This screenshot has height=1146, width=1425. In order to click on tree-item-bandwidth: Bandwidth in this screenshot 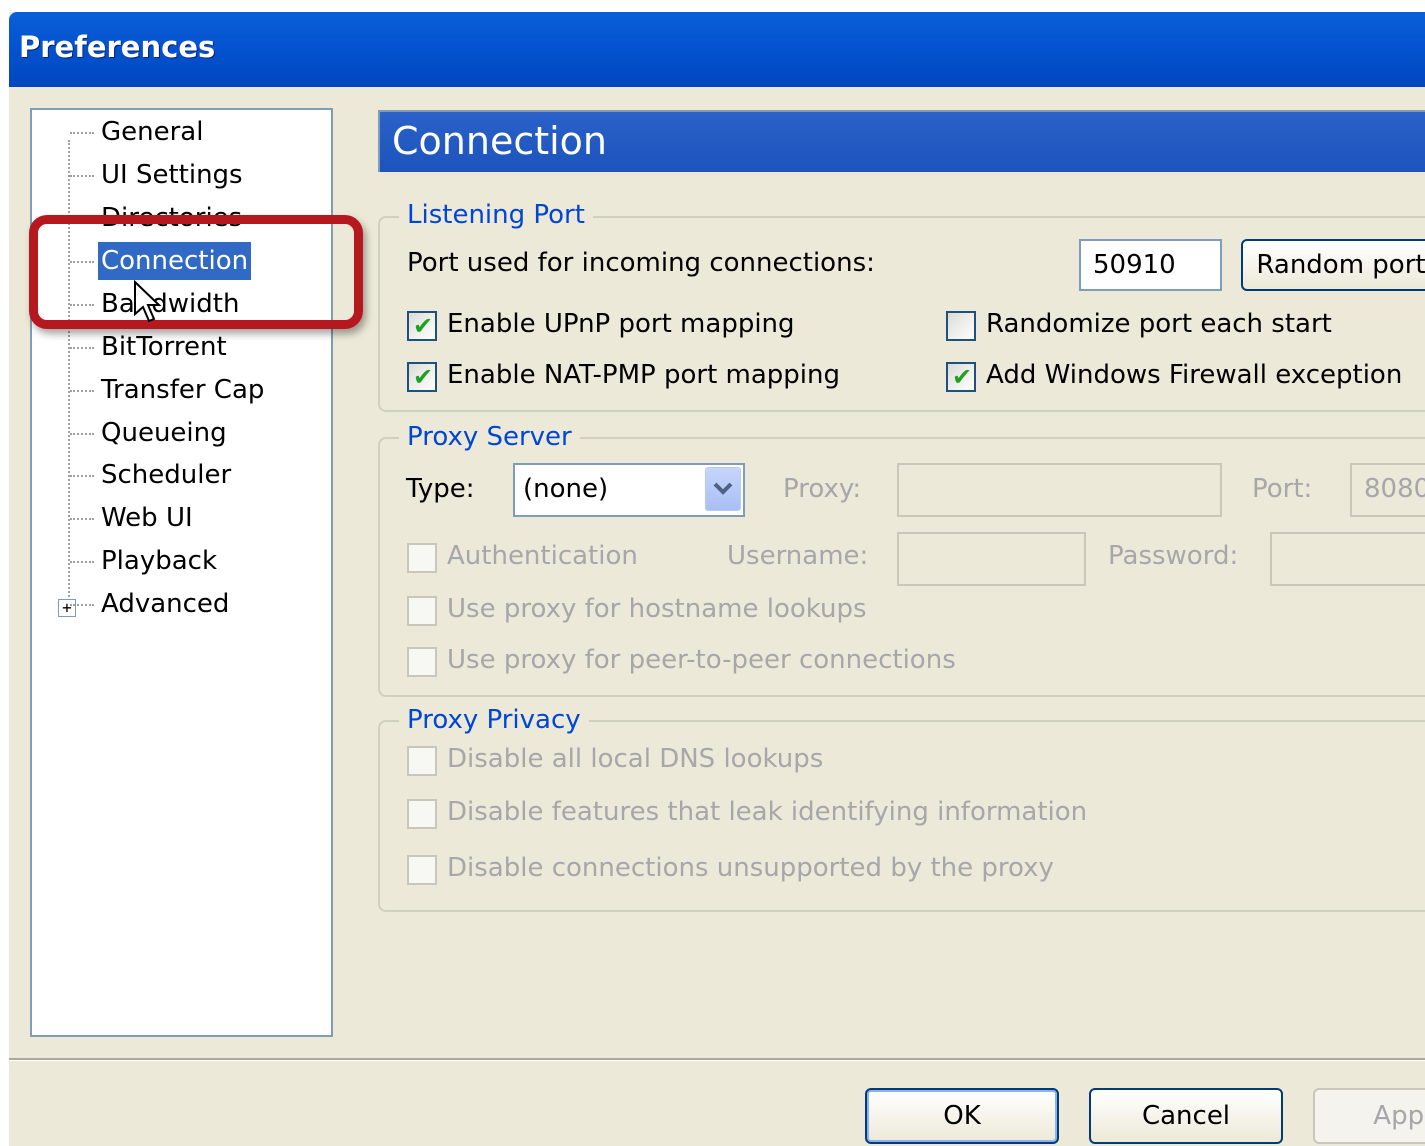, I will do `click(155, 304)`.